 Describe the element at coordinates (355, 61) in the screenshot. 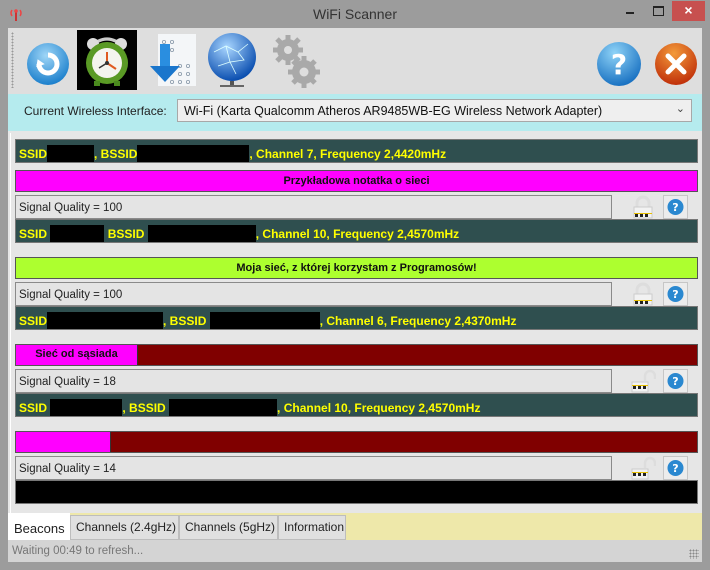

I see `toolbar: ?` at that location.